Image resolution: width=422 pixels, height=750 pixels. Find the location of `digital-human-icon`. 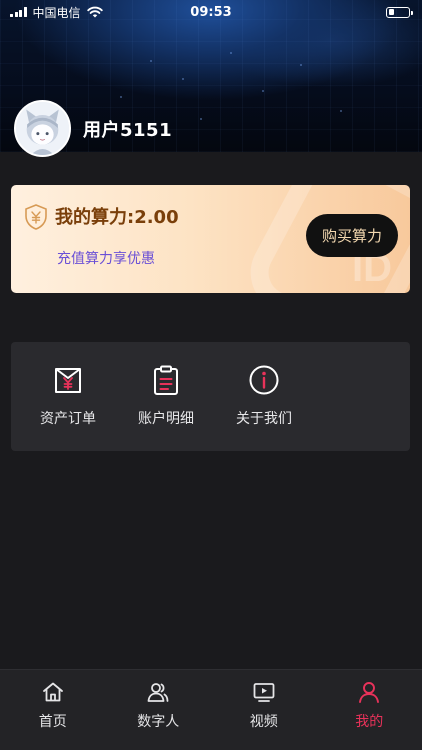

digital-human-icon is located at coordinates (158, 692).